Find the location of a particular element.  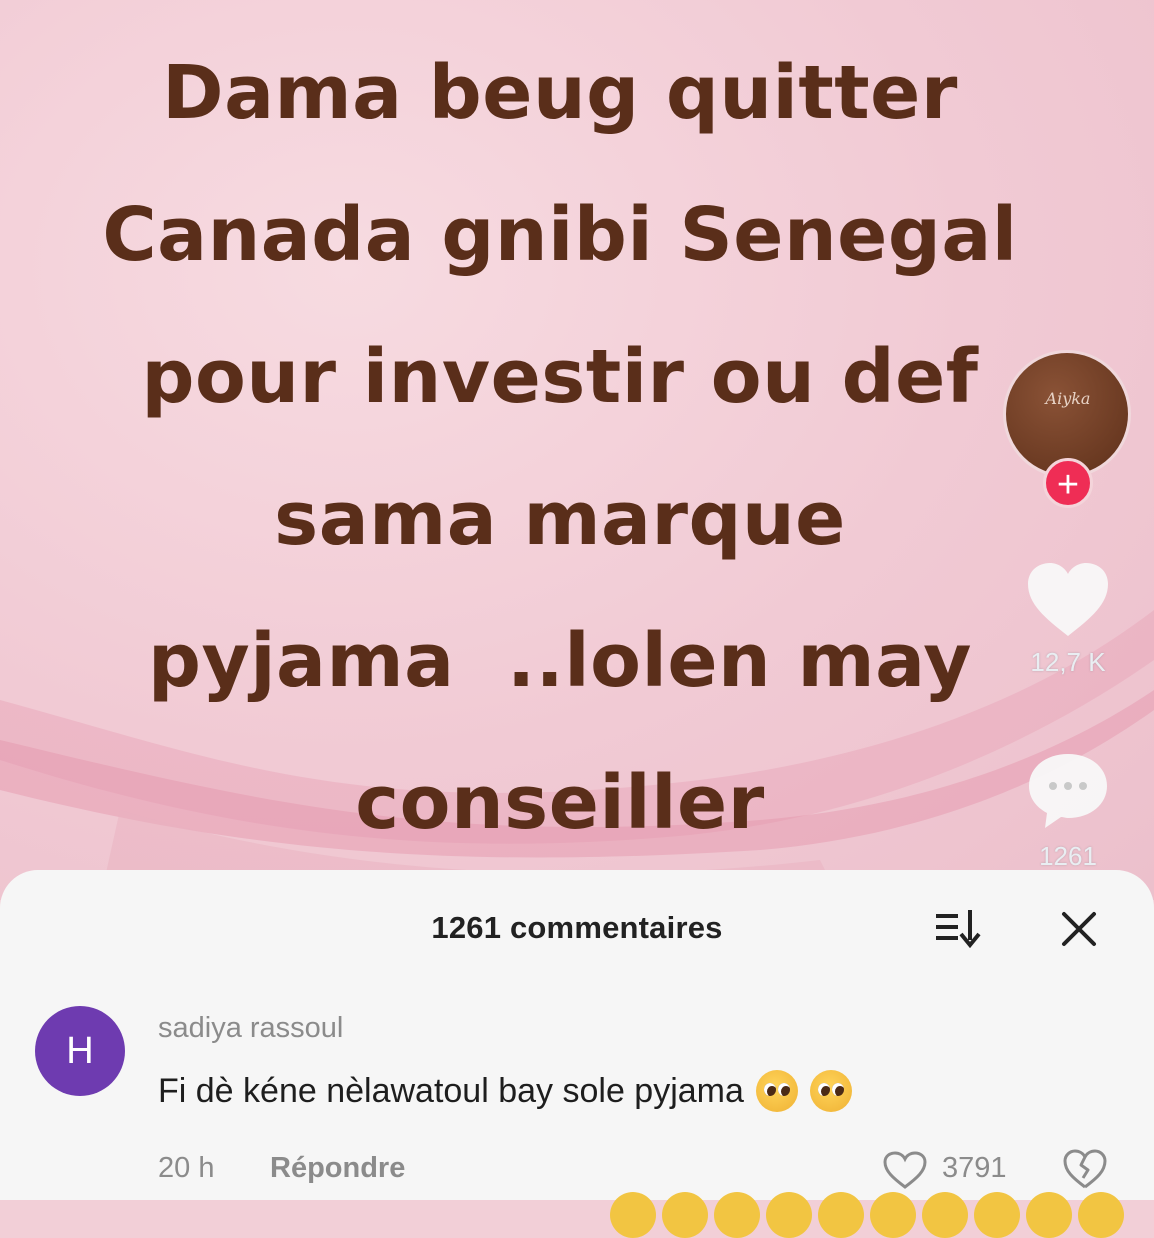

creator-avatar-group: Aiyka + is located at coordinates (1068, 429).